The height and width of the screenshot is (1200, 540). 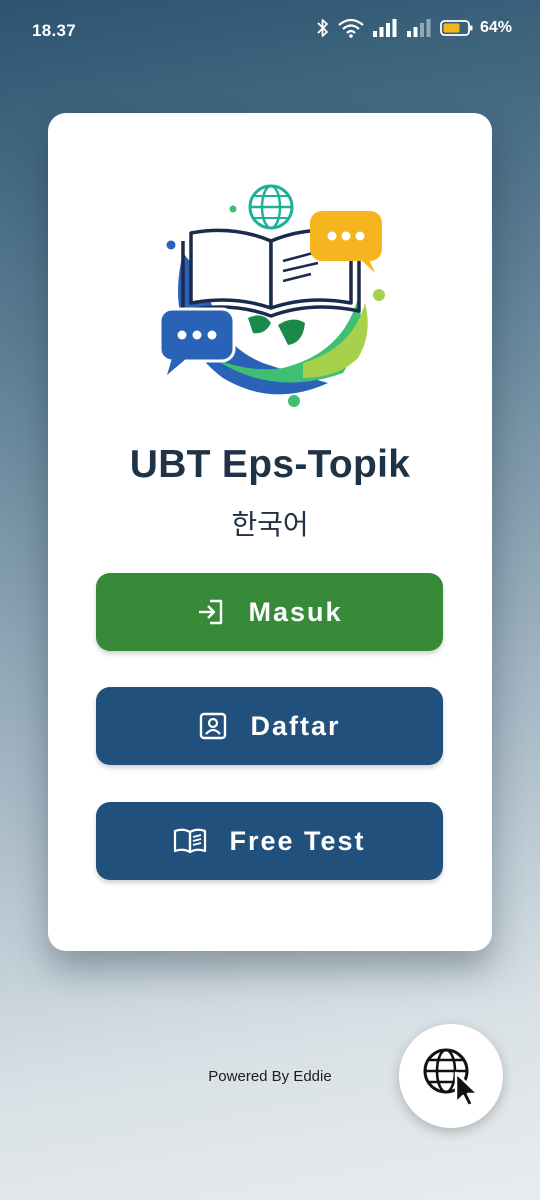 I want to click on daftar-button: Daftar, so click(x=269, y=726).